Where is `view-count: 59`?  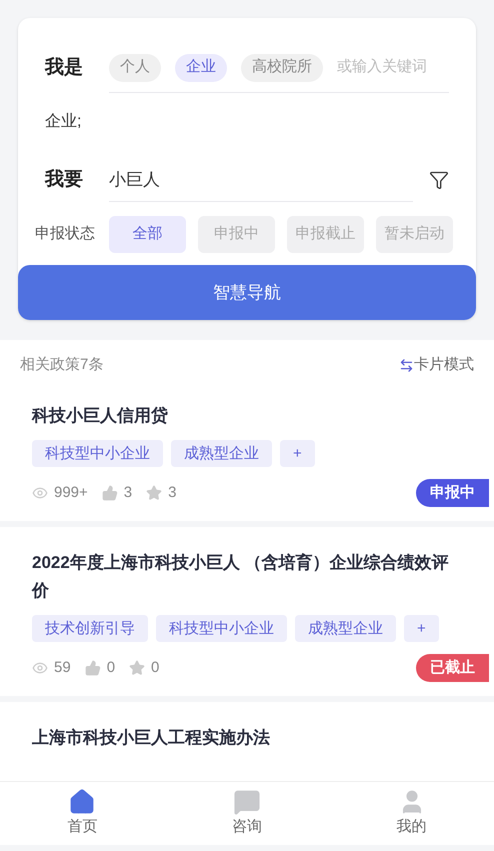
view-count: 59 is located at coordinates (62, 668).